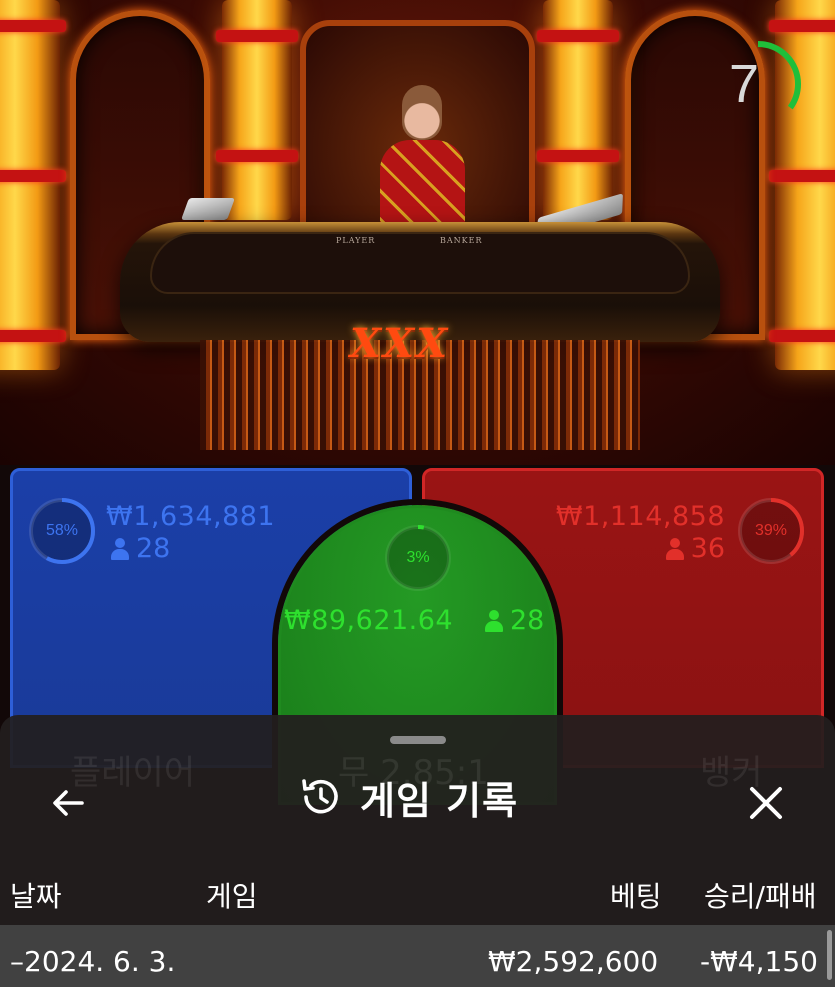  I want to click on row-result: -₩4,150, so click(759, 961).